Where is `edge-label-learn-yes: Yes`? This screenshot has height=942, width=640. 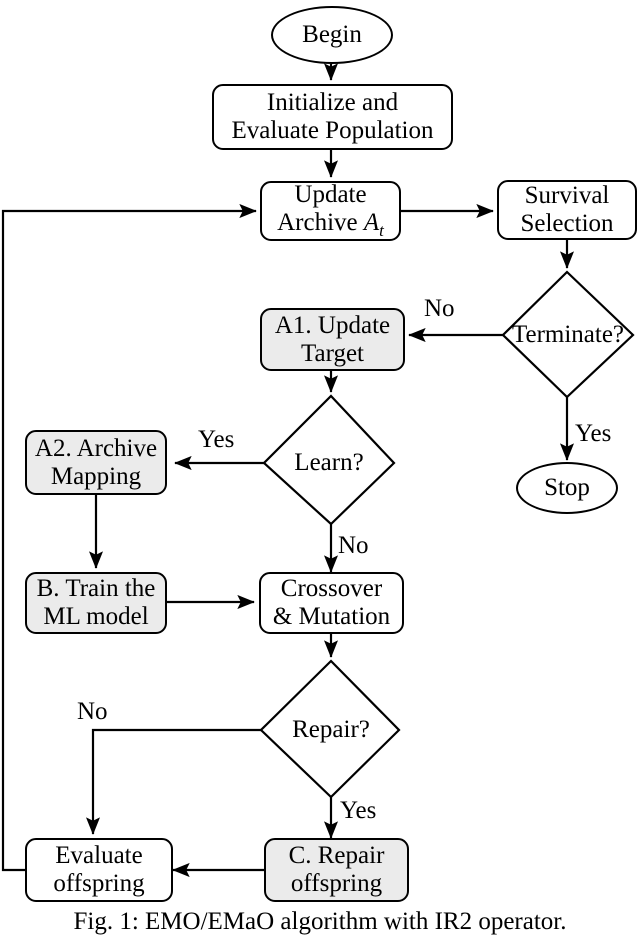 edge-label-learn-yes: Yes is located at coordinates (216, 439).